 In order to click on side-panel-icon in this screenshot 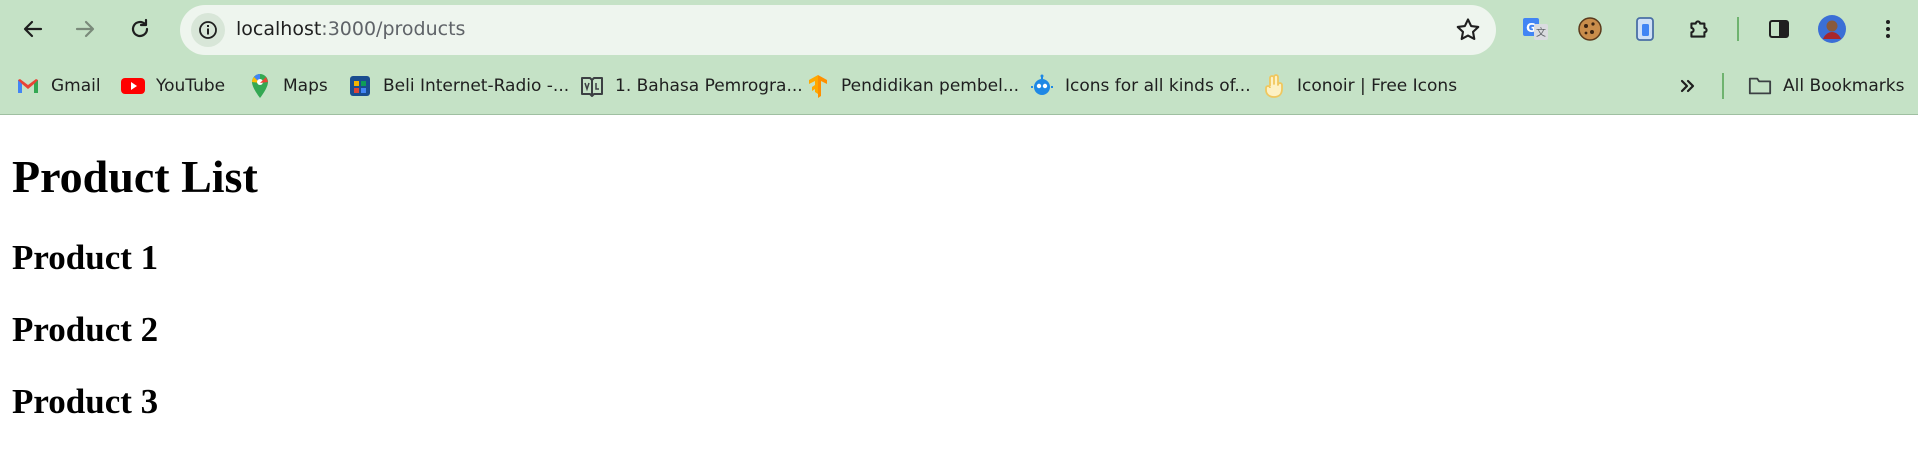, I will do `click(1779, 29)`.